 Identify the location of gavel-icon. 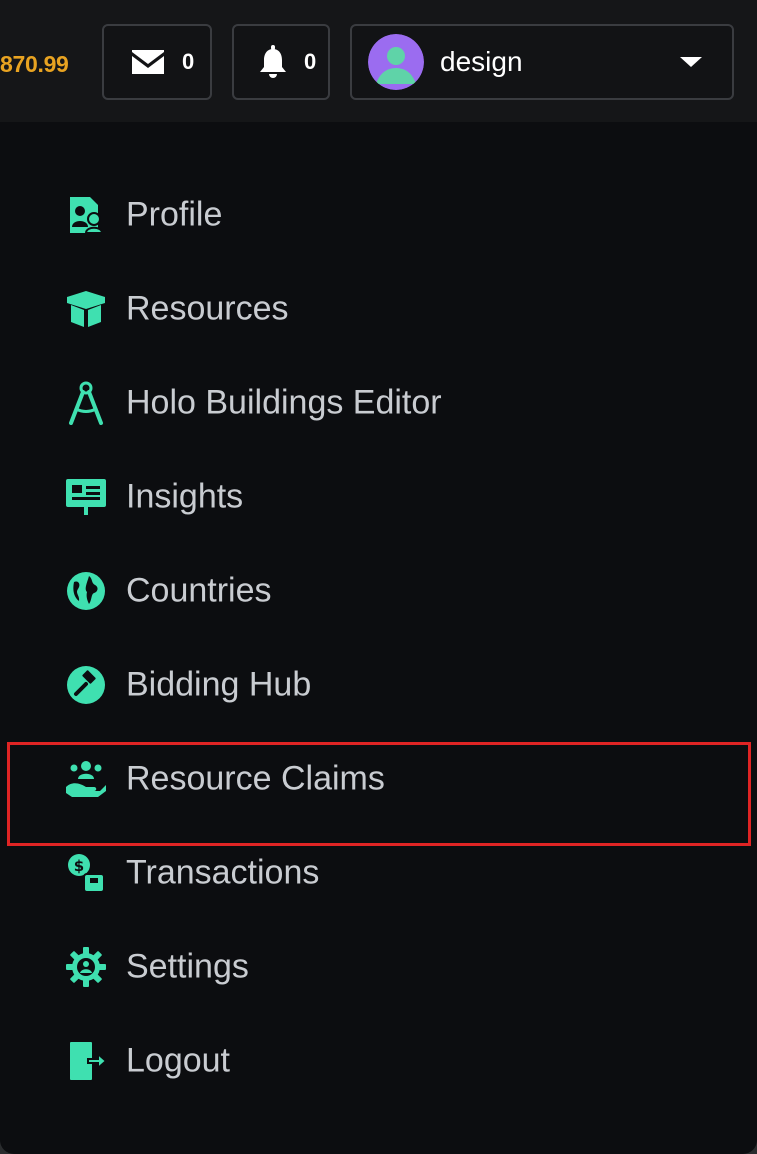
(86, 685).